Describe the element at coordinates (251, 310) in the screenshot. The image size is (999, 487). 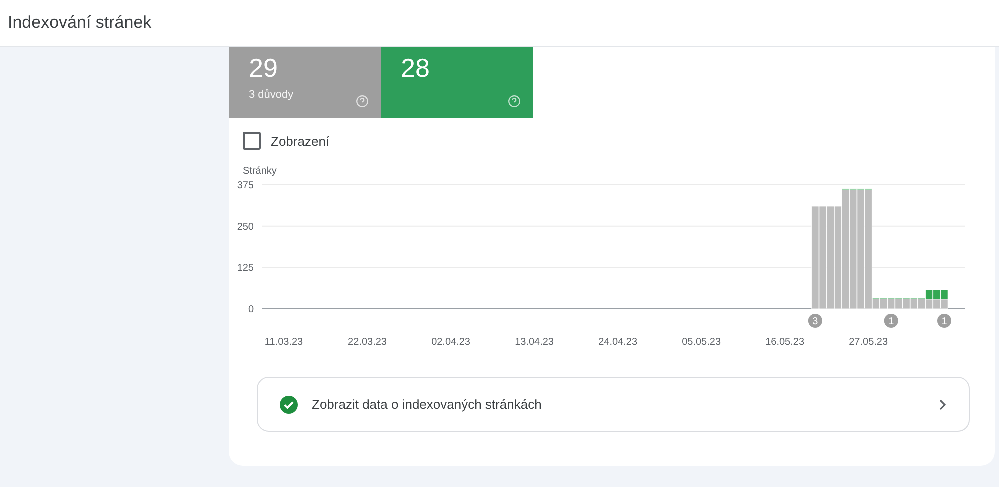
I see `axis-label: 0` at that location.